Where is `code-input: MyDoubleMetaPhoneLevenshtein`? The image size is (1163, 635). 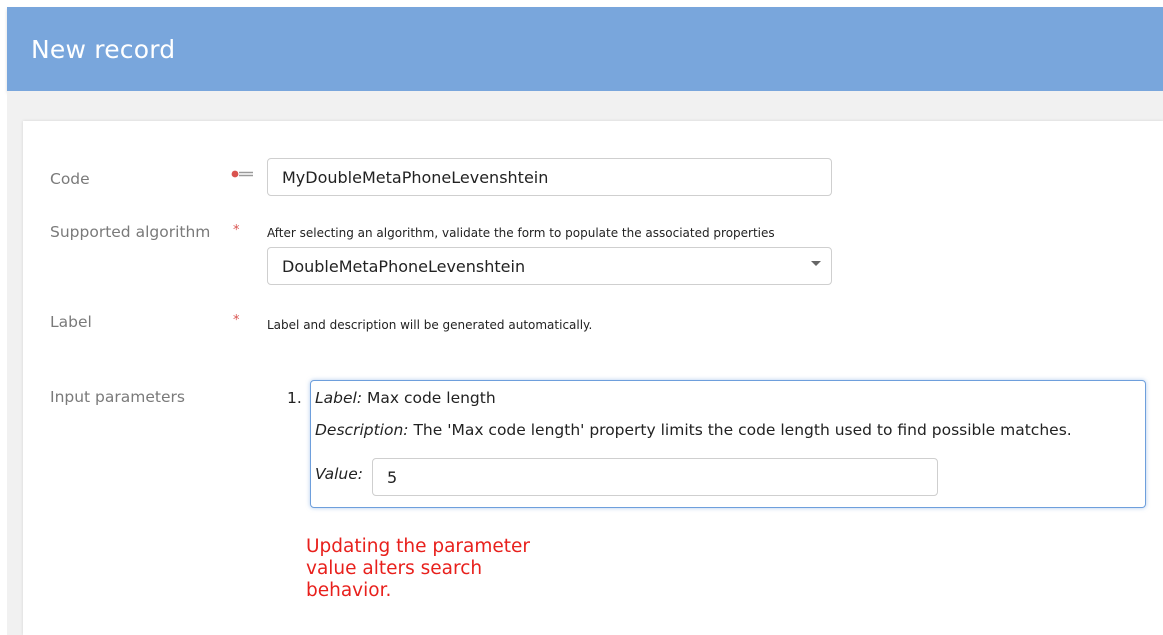 code-input: MyDoubleMetaPhoneLevenshtein is located at coordinates (549, 177).